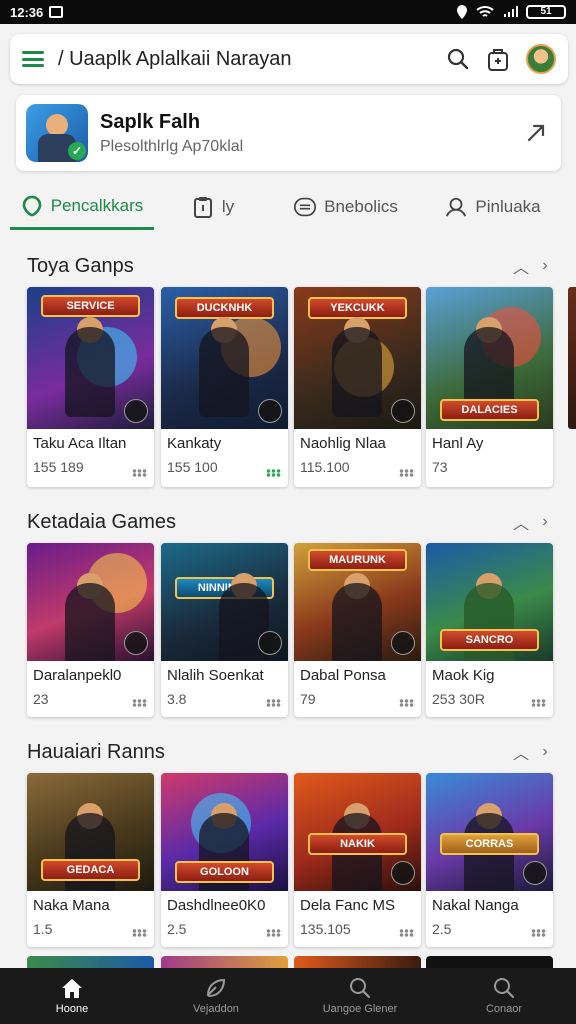  What do you see at coordinates (485, 11) in the screenshot?
I see `wifi-icon` at bounding box center [485, 11].